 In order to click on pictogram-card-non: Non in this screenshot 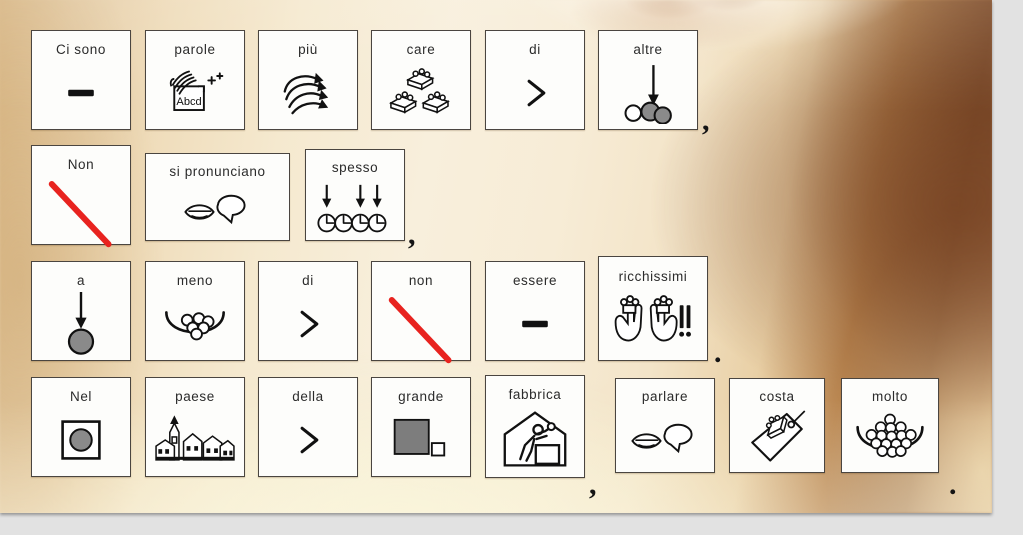, I will do `click(81, 196)`.